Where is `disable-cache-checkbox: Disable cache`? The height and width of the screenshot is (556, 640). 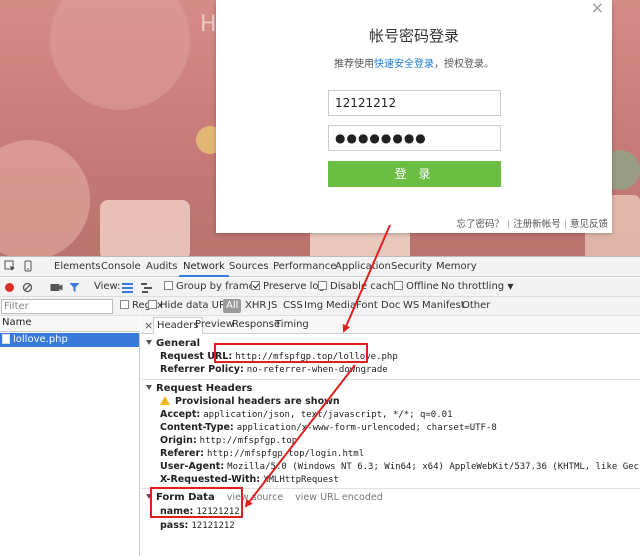
disable-cache-checkbox: Disable cache is located at coordinates (359, 286).